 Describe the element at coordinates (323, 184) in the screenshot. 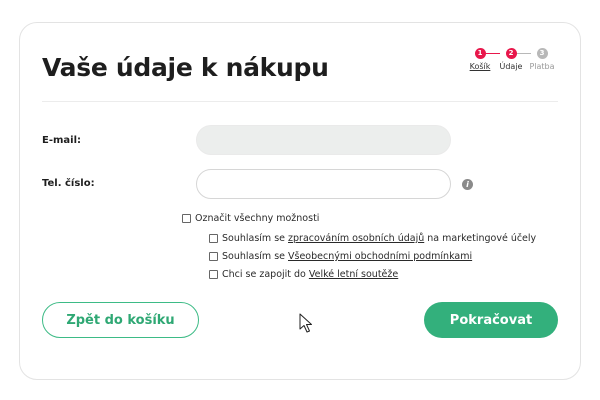

I see `phone-field` at that location.